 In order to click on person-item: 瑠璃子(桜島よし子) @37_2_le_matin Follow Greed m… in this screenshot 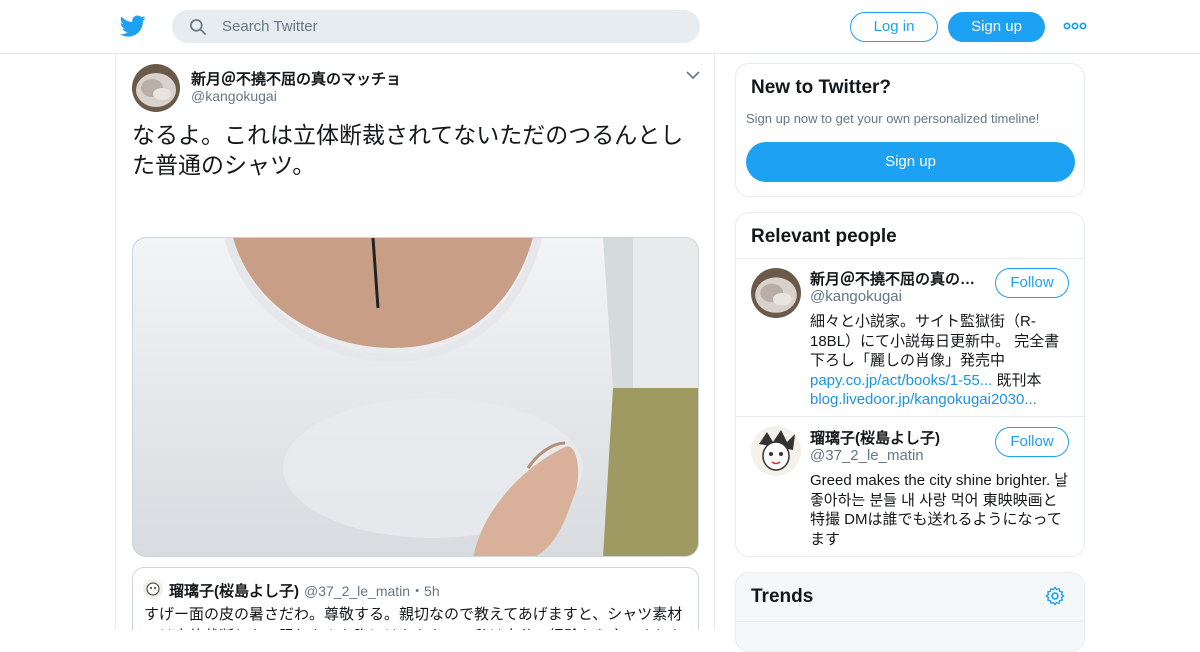, I will do `click(910, 486)`.